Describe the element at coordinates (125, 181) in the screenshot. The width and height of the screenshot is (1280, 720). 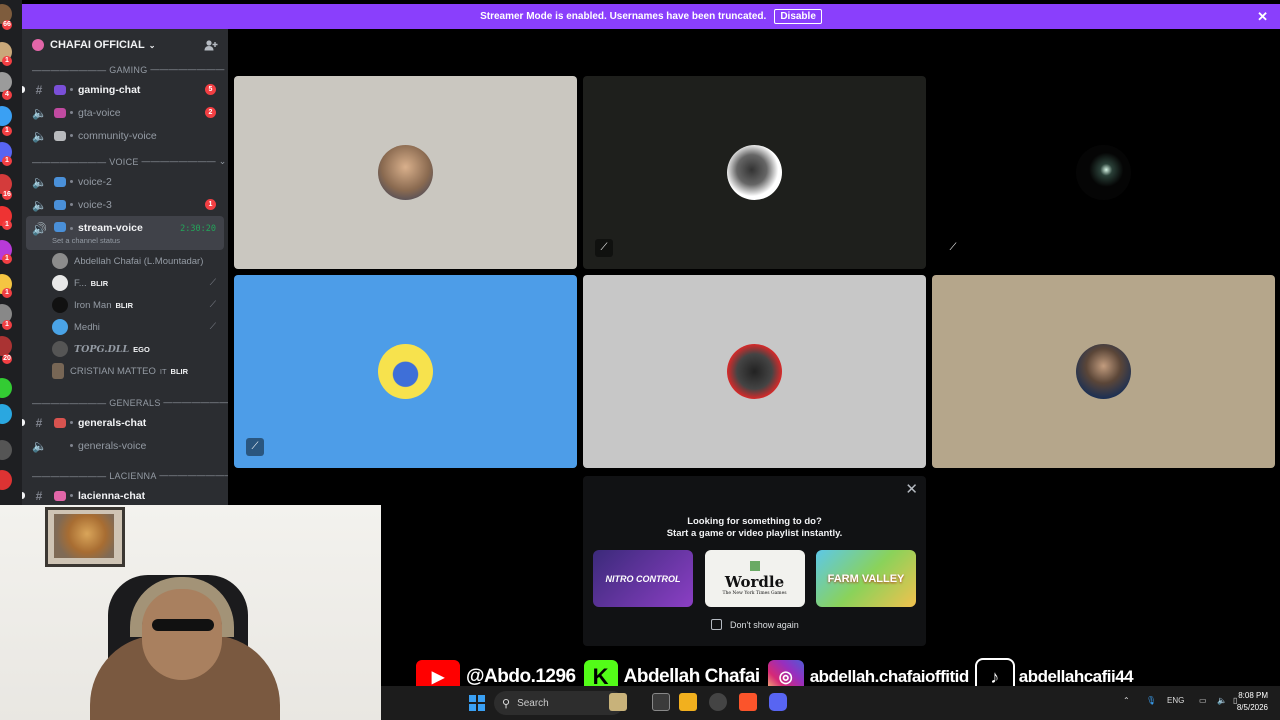
I see `channel-voice-2: 🔈 voice-2` at that location.